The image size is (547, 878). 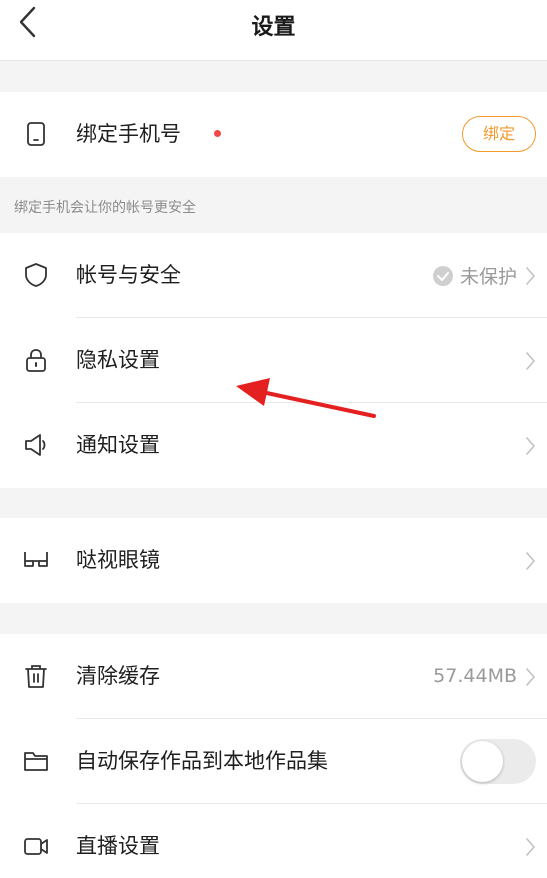 I want to click on glasses-section: 哒视眼镜, so click(x=273, y=560).